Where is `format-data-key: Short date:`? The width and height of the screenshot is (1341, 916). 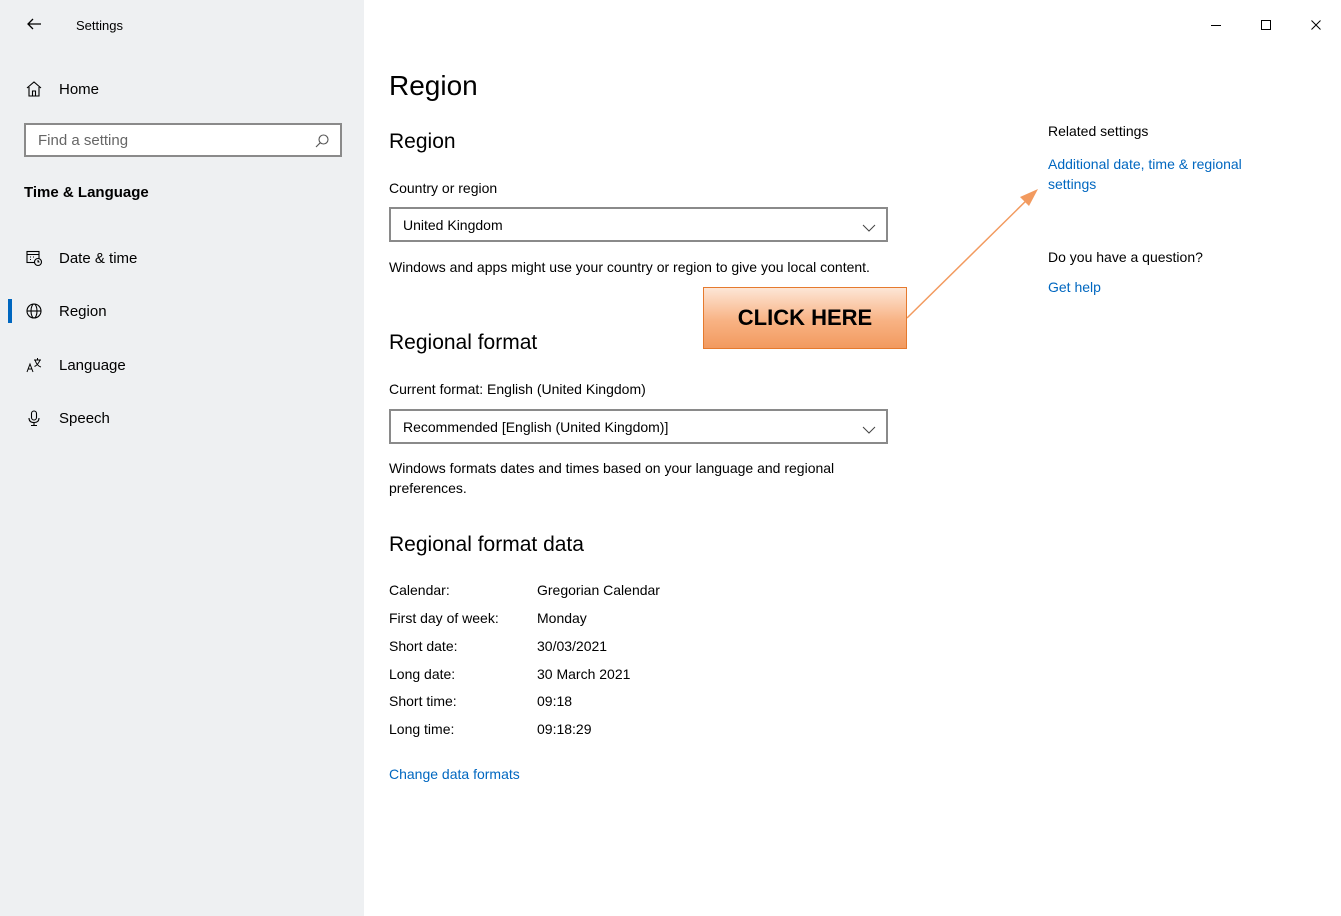 format-data-key: Short date: is located at coordinates (423, 646).